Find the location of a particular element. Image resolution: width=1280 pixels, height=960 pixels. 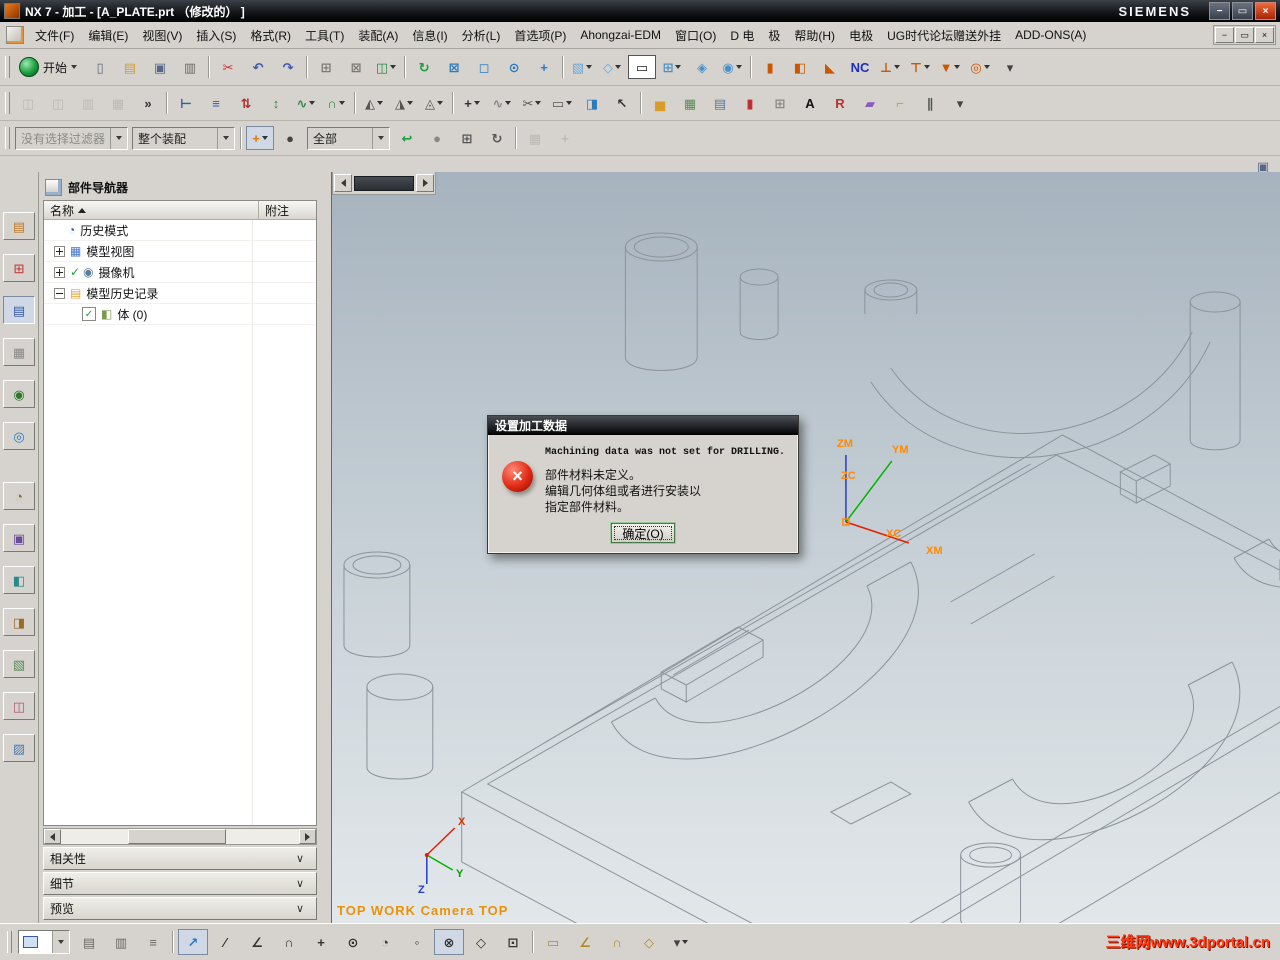

menu-item: 插入(S) is located at coordinates (216, 35).